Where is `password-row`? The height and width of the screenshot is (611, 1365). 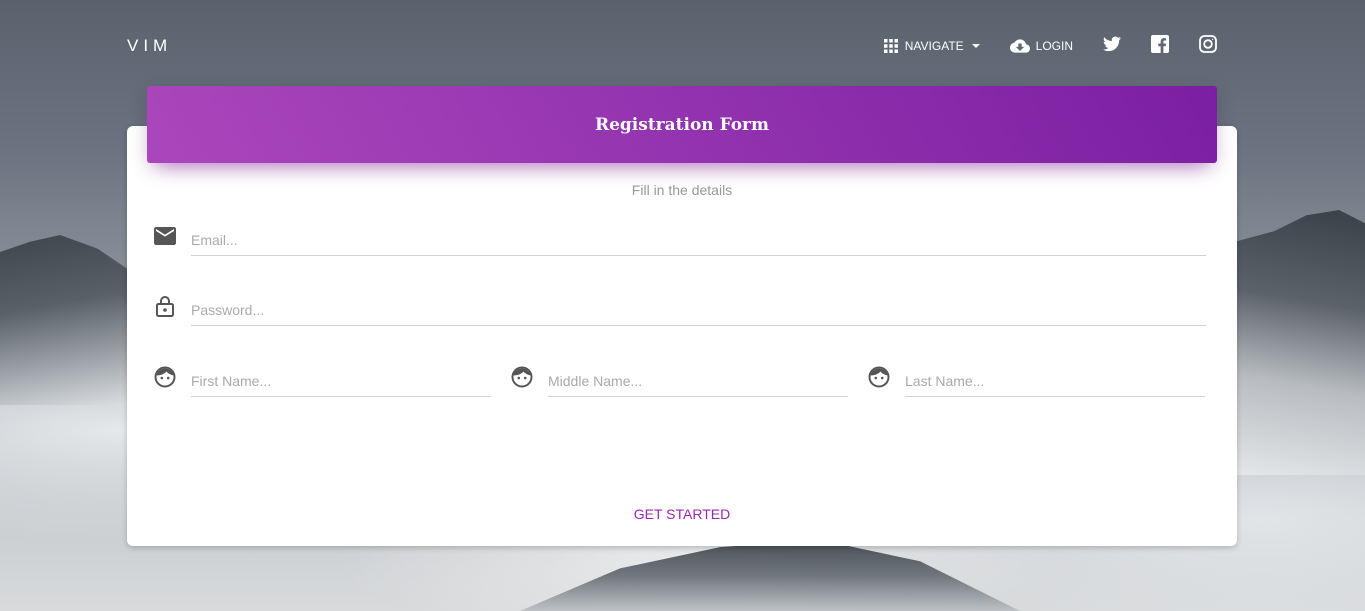
password-row is located at coordinates (679, 310).